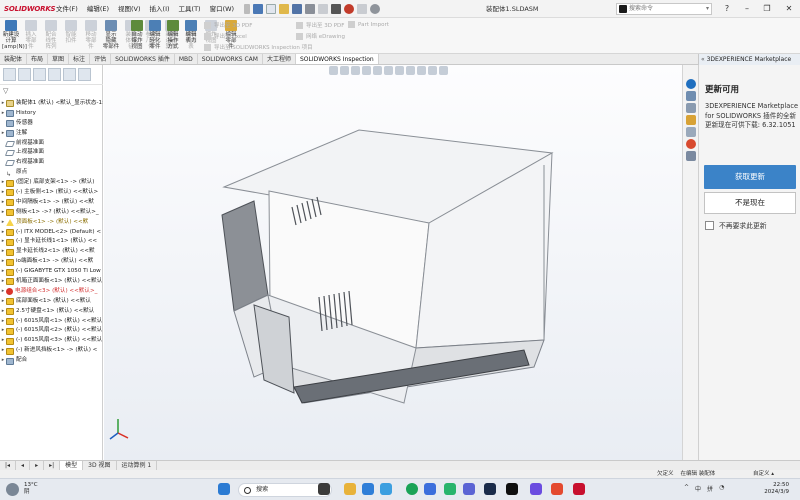 The height and width of the screenshot is (500, 800). What do you see at coordinates (23, 465) in the screenshot?
I see `nav-prev-arrow-icon: ◂` at bounding box center [23, 465].